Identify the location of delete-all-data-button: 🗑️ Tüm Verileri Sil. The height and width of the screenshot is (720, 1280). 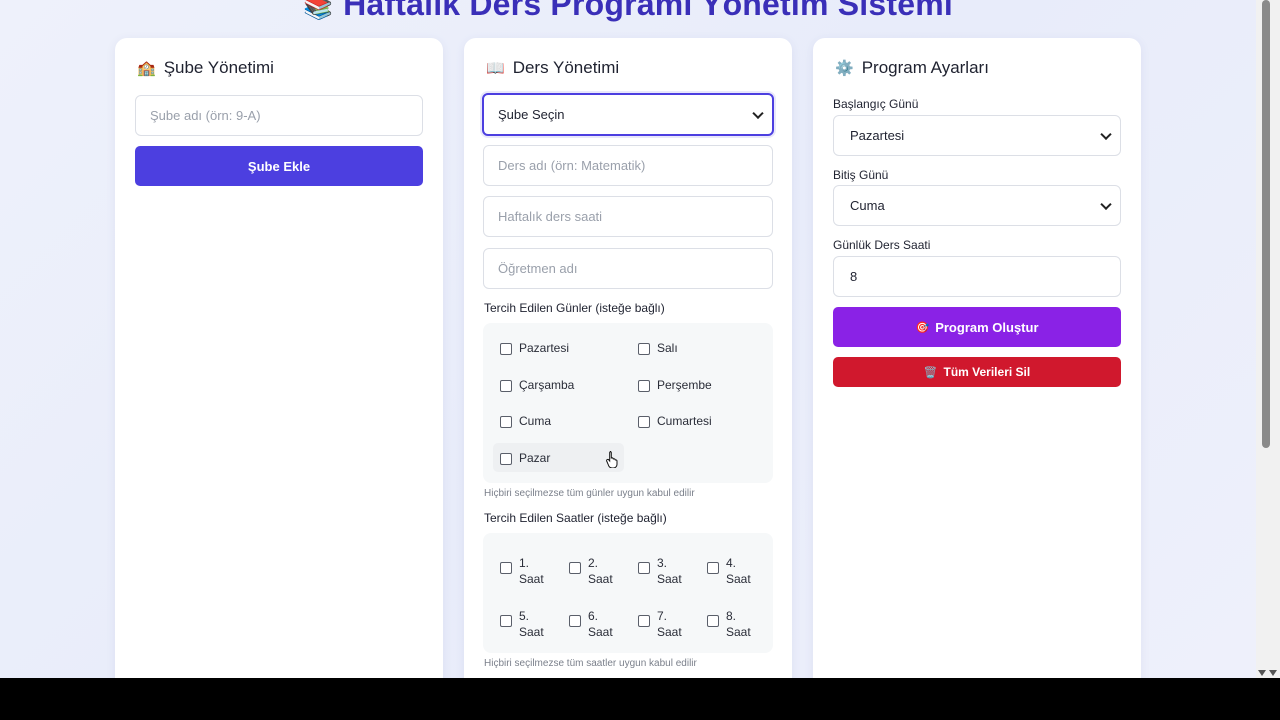
(977, 372).